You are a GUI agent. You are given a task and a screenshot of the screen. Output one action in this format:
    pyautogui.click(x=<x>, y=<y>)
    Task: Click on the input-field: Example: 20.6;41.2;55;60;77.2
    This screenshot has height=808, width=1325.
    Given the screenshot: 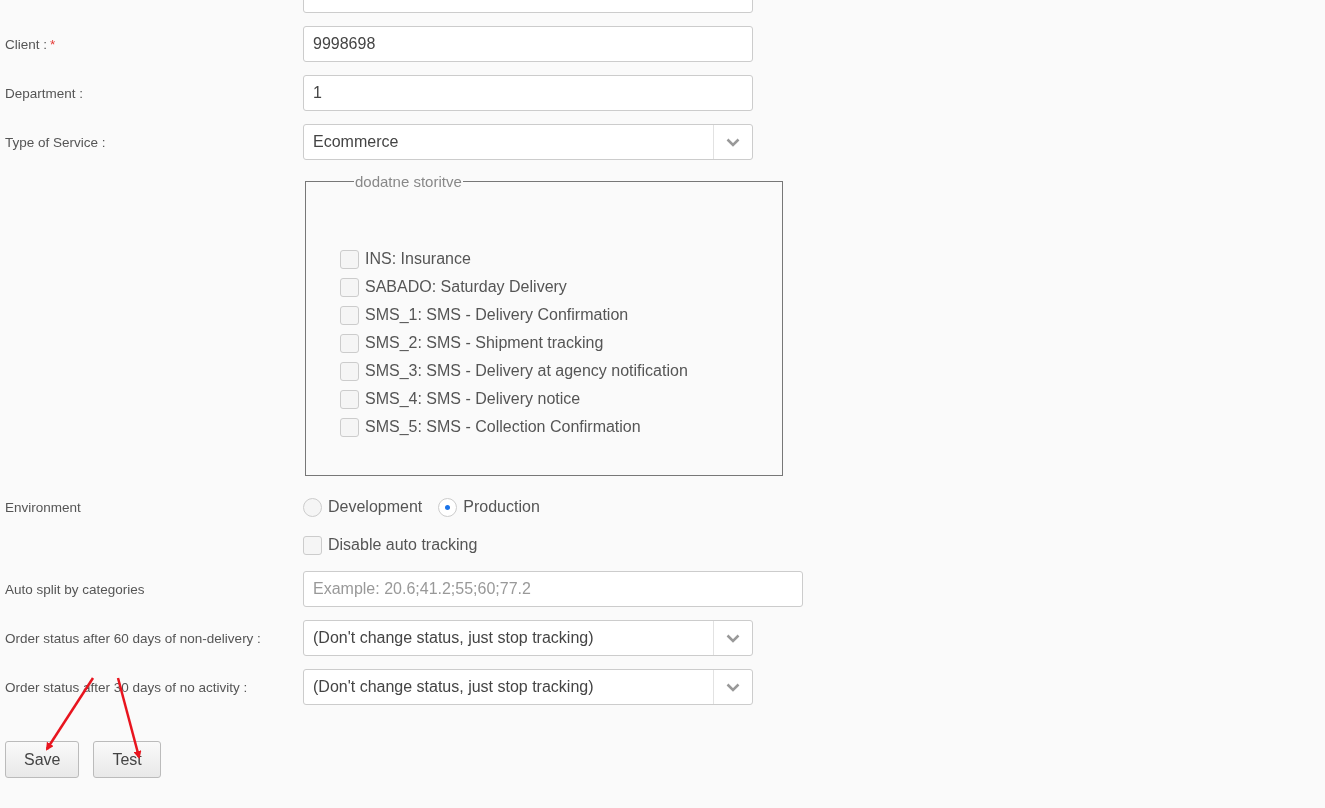 What is the action you would take?
    pyautogui.click(x=553, y=589)
    